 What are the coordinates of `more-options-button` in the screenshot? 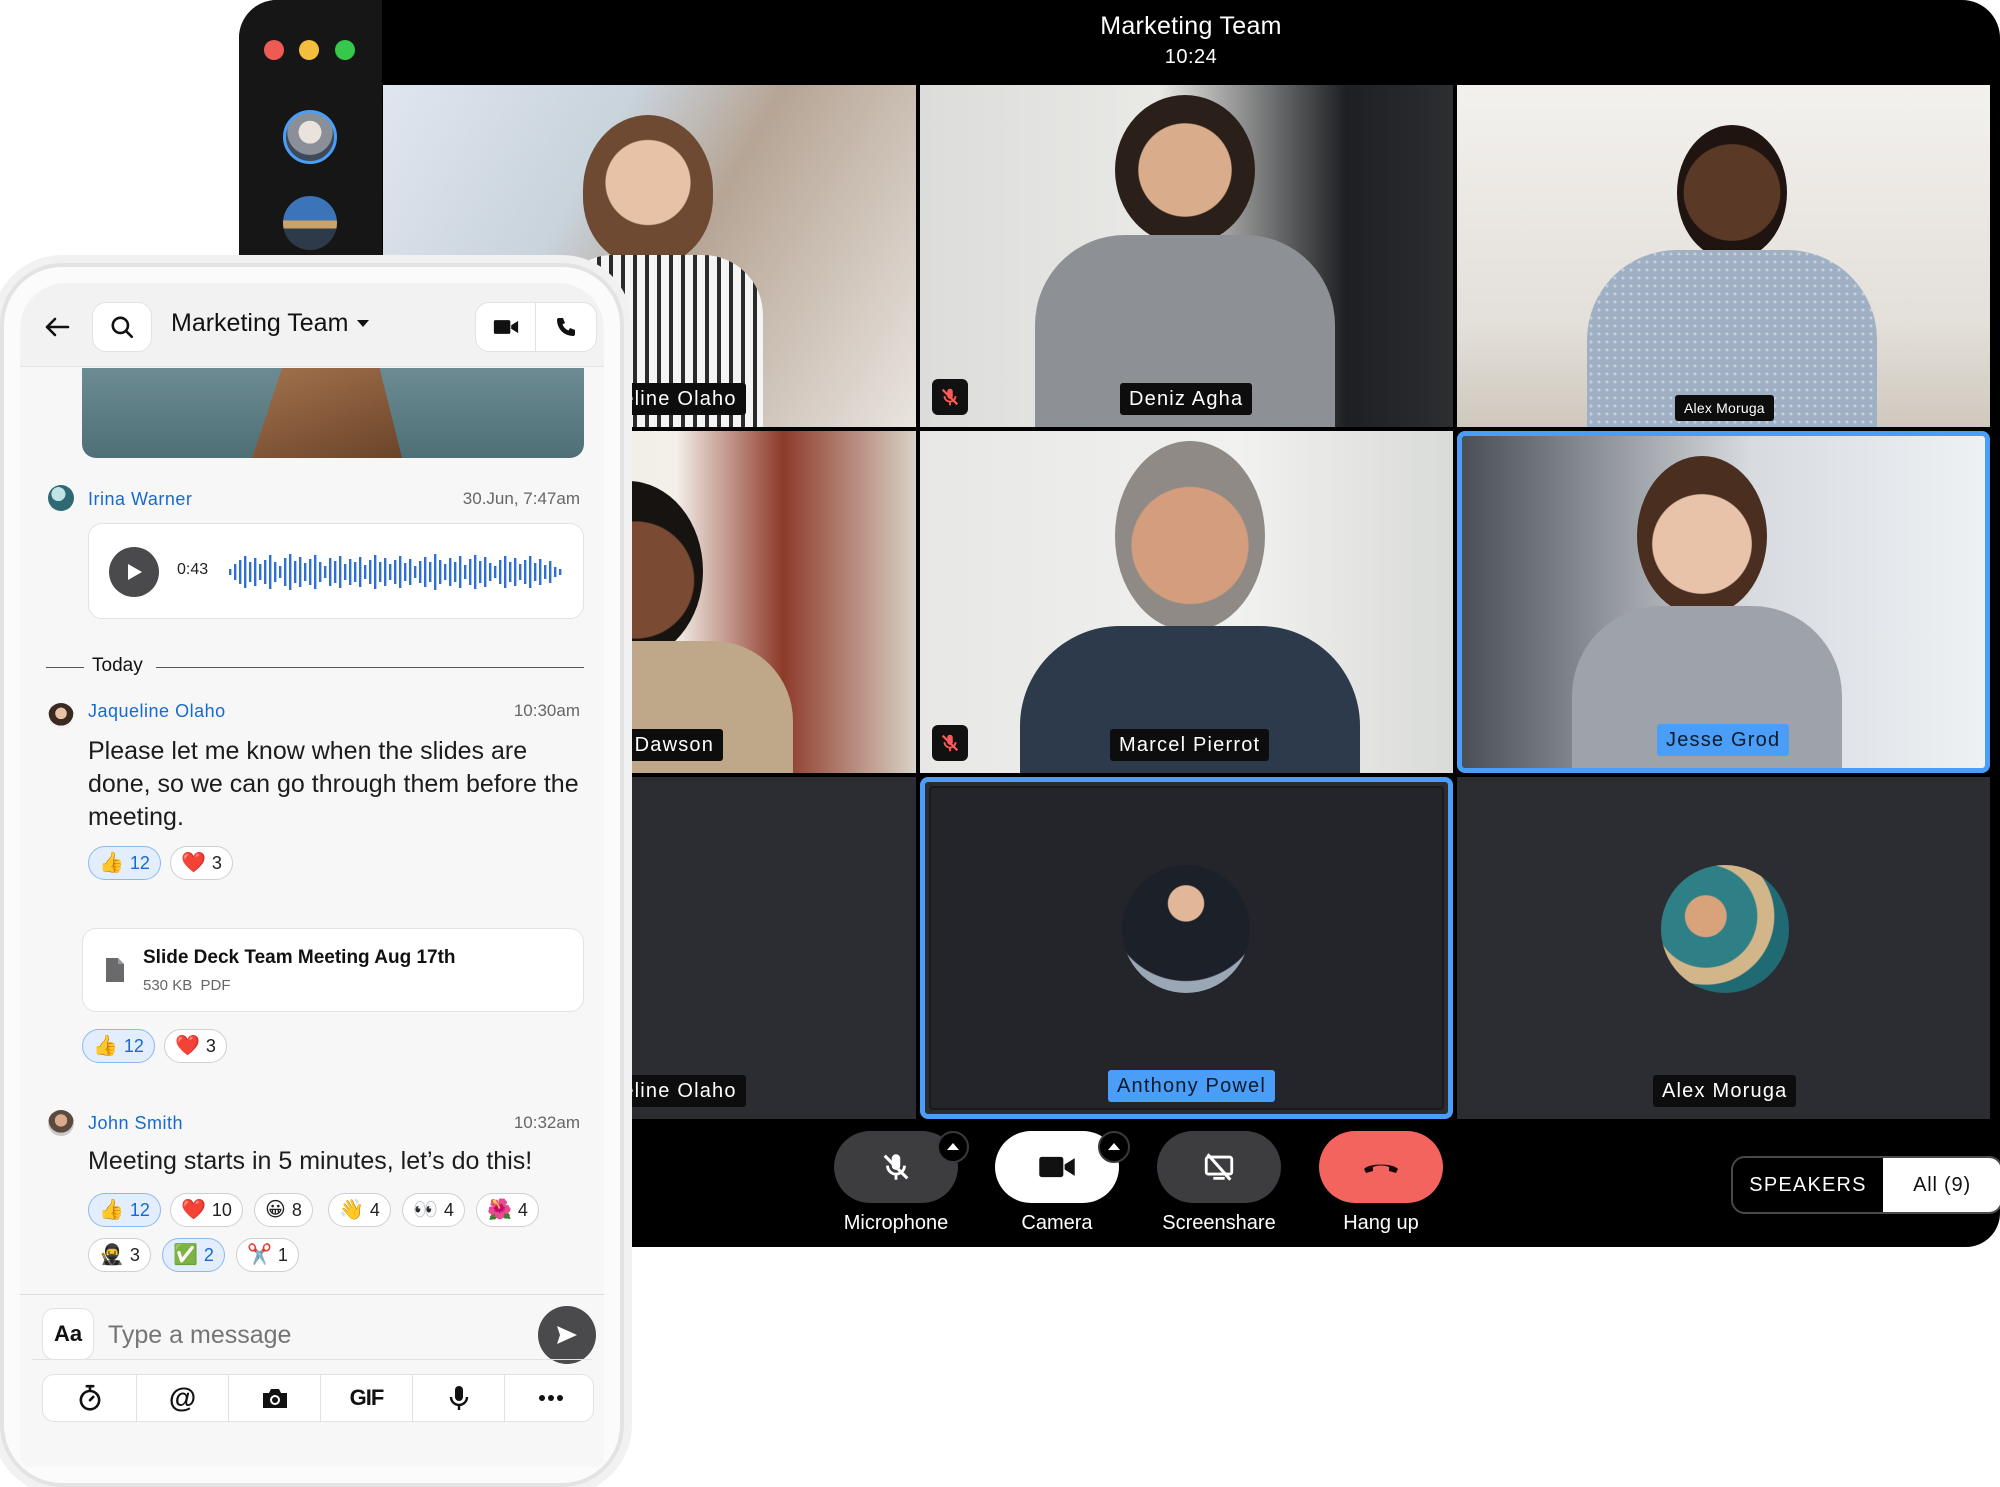 It's located at (550, 1398).